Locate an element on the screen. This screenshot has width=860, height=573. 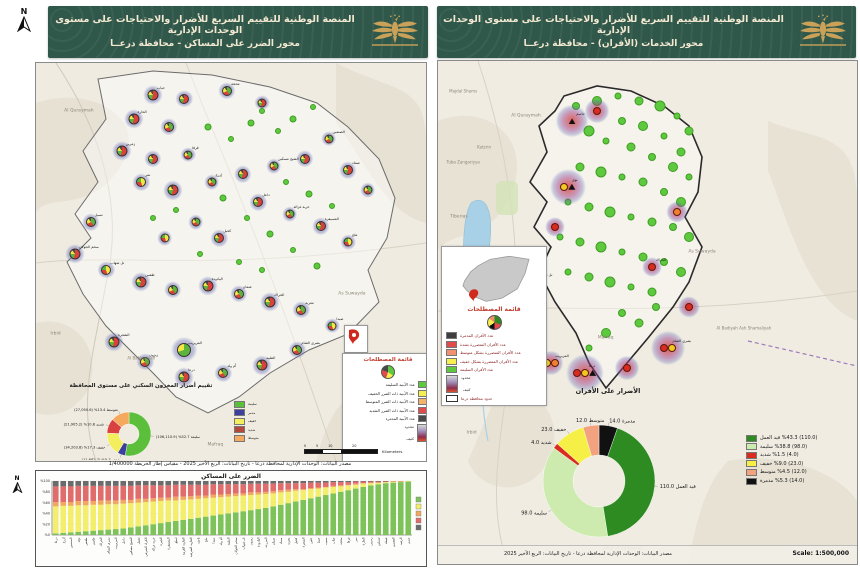
place-label: Al Bahhariyah is located at coordinates (141, 358).